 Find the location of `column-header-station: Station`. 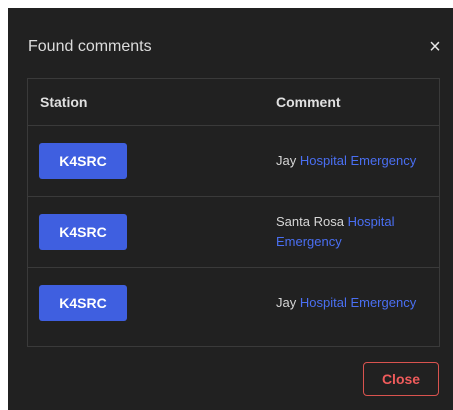

column-header-station: Station is located at coordinates (148, 102).